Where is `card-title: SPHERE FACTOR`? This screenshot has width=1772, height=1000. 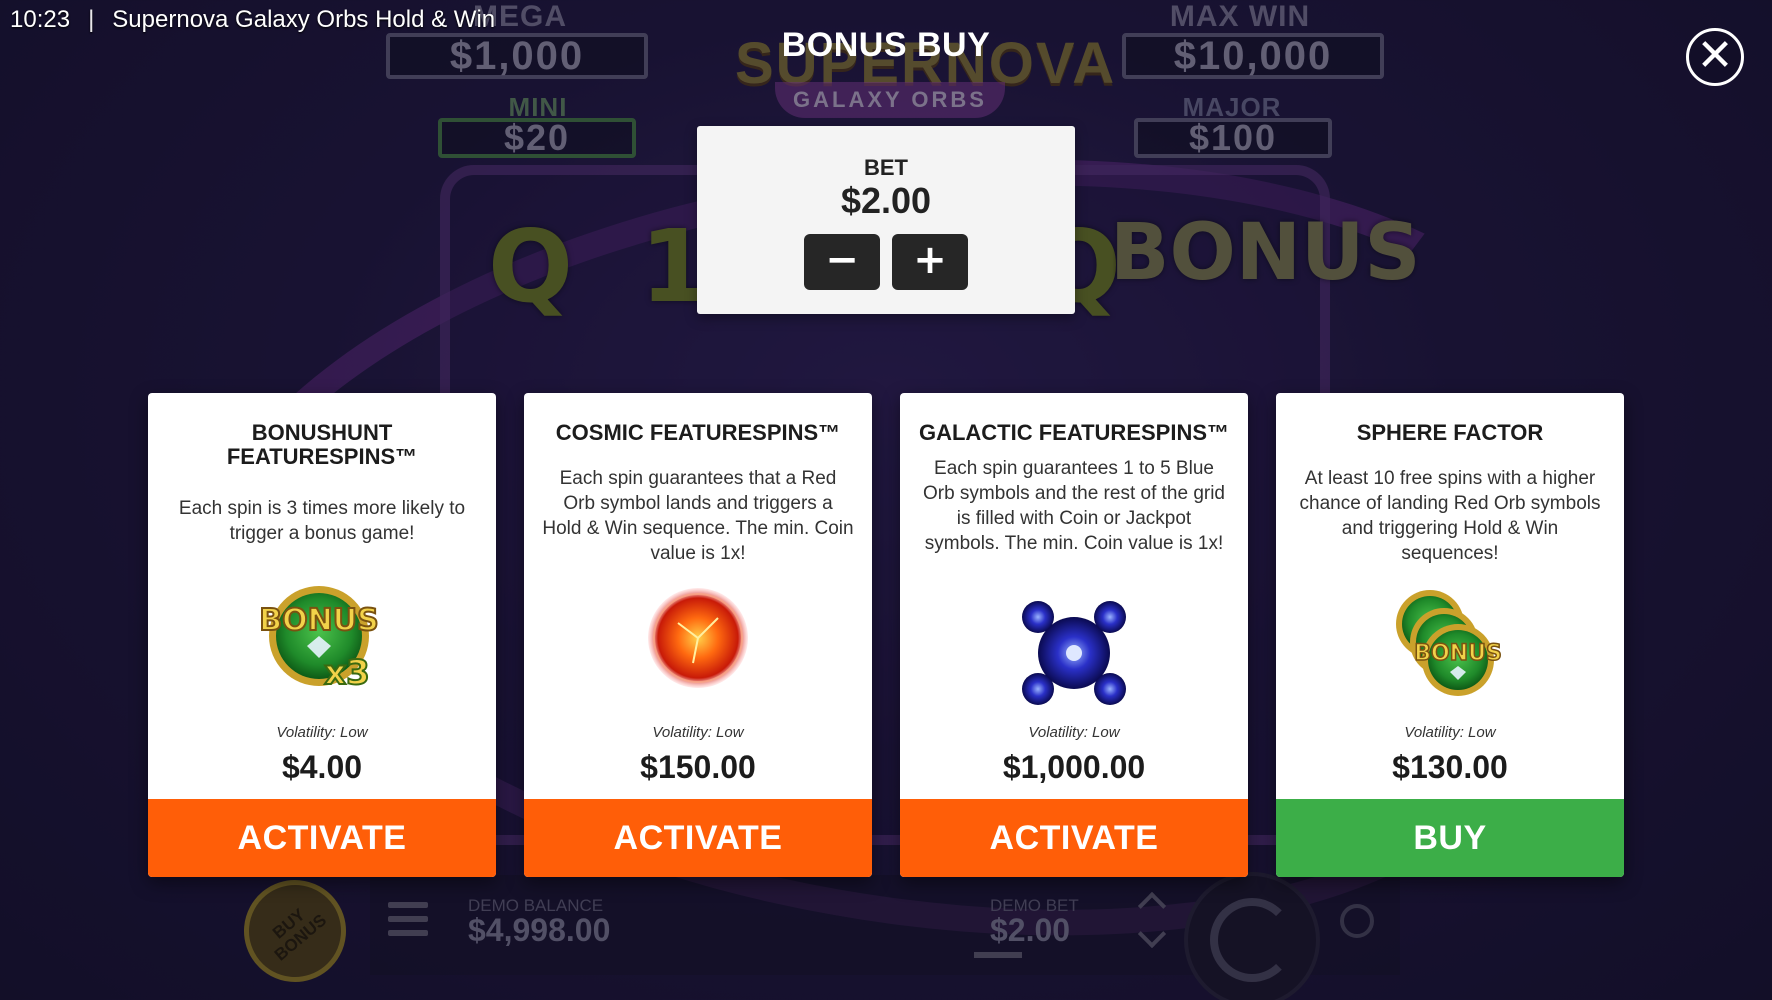
card-title: SPHERE FACTOR is located at coordinates (1450, 432).